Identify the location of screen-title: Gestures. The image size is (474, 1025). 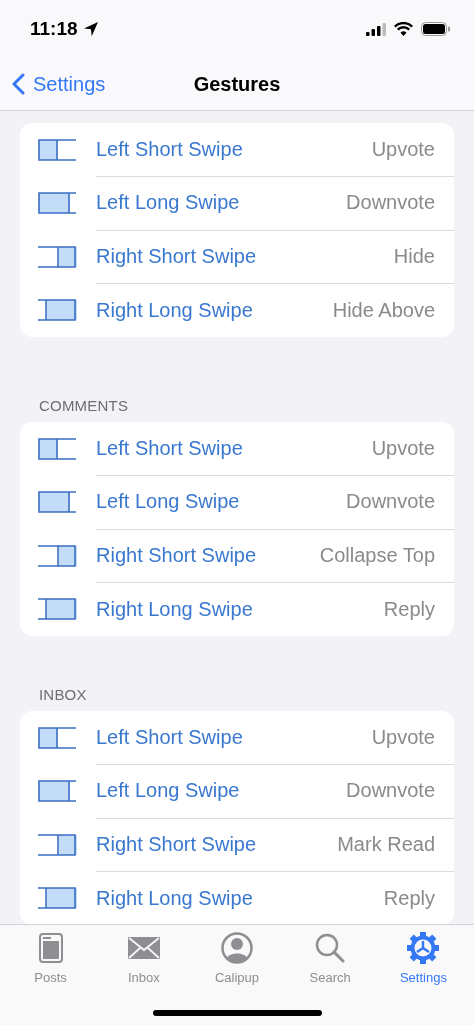
(237, 84).